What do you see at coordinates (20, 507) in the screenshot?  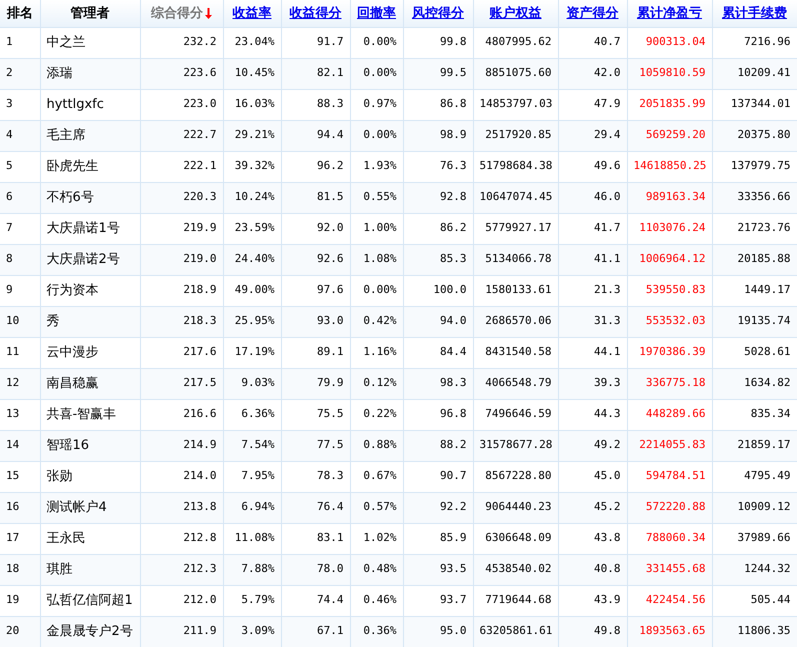 I see `table-cell: 16` at bounding box center [20, 507].